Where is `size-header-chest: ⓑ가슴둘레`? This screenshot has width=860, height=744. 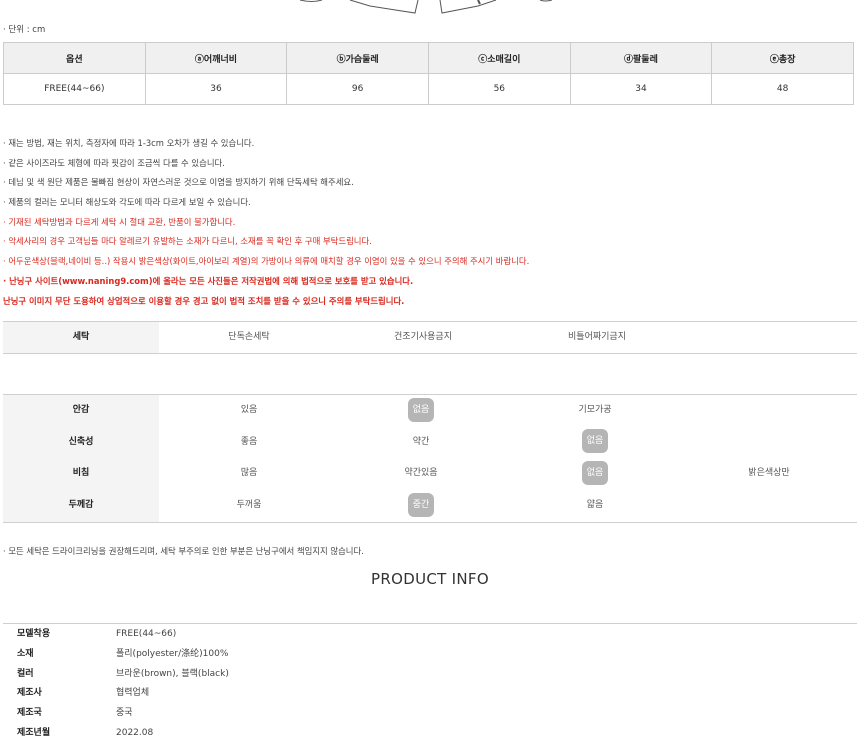 size-header-chest: ⓑ가슴둘레 is located at coordinates (357, 58).